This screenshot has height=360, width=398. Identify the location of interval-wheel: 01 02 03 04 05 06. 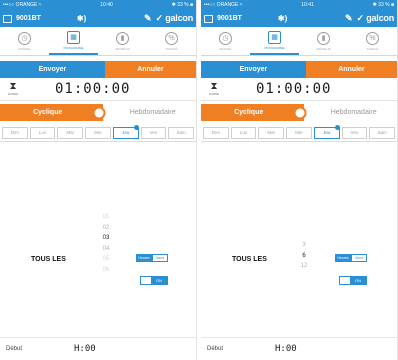
(106, 243).